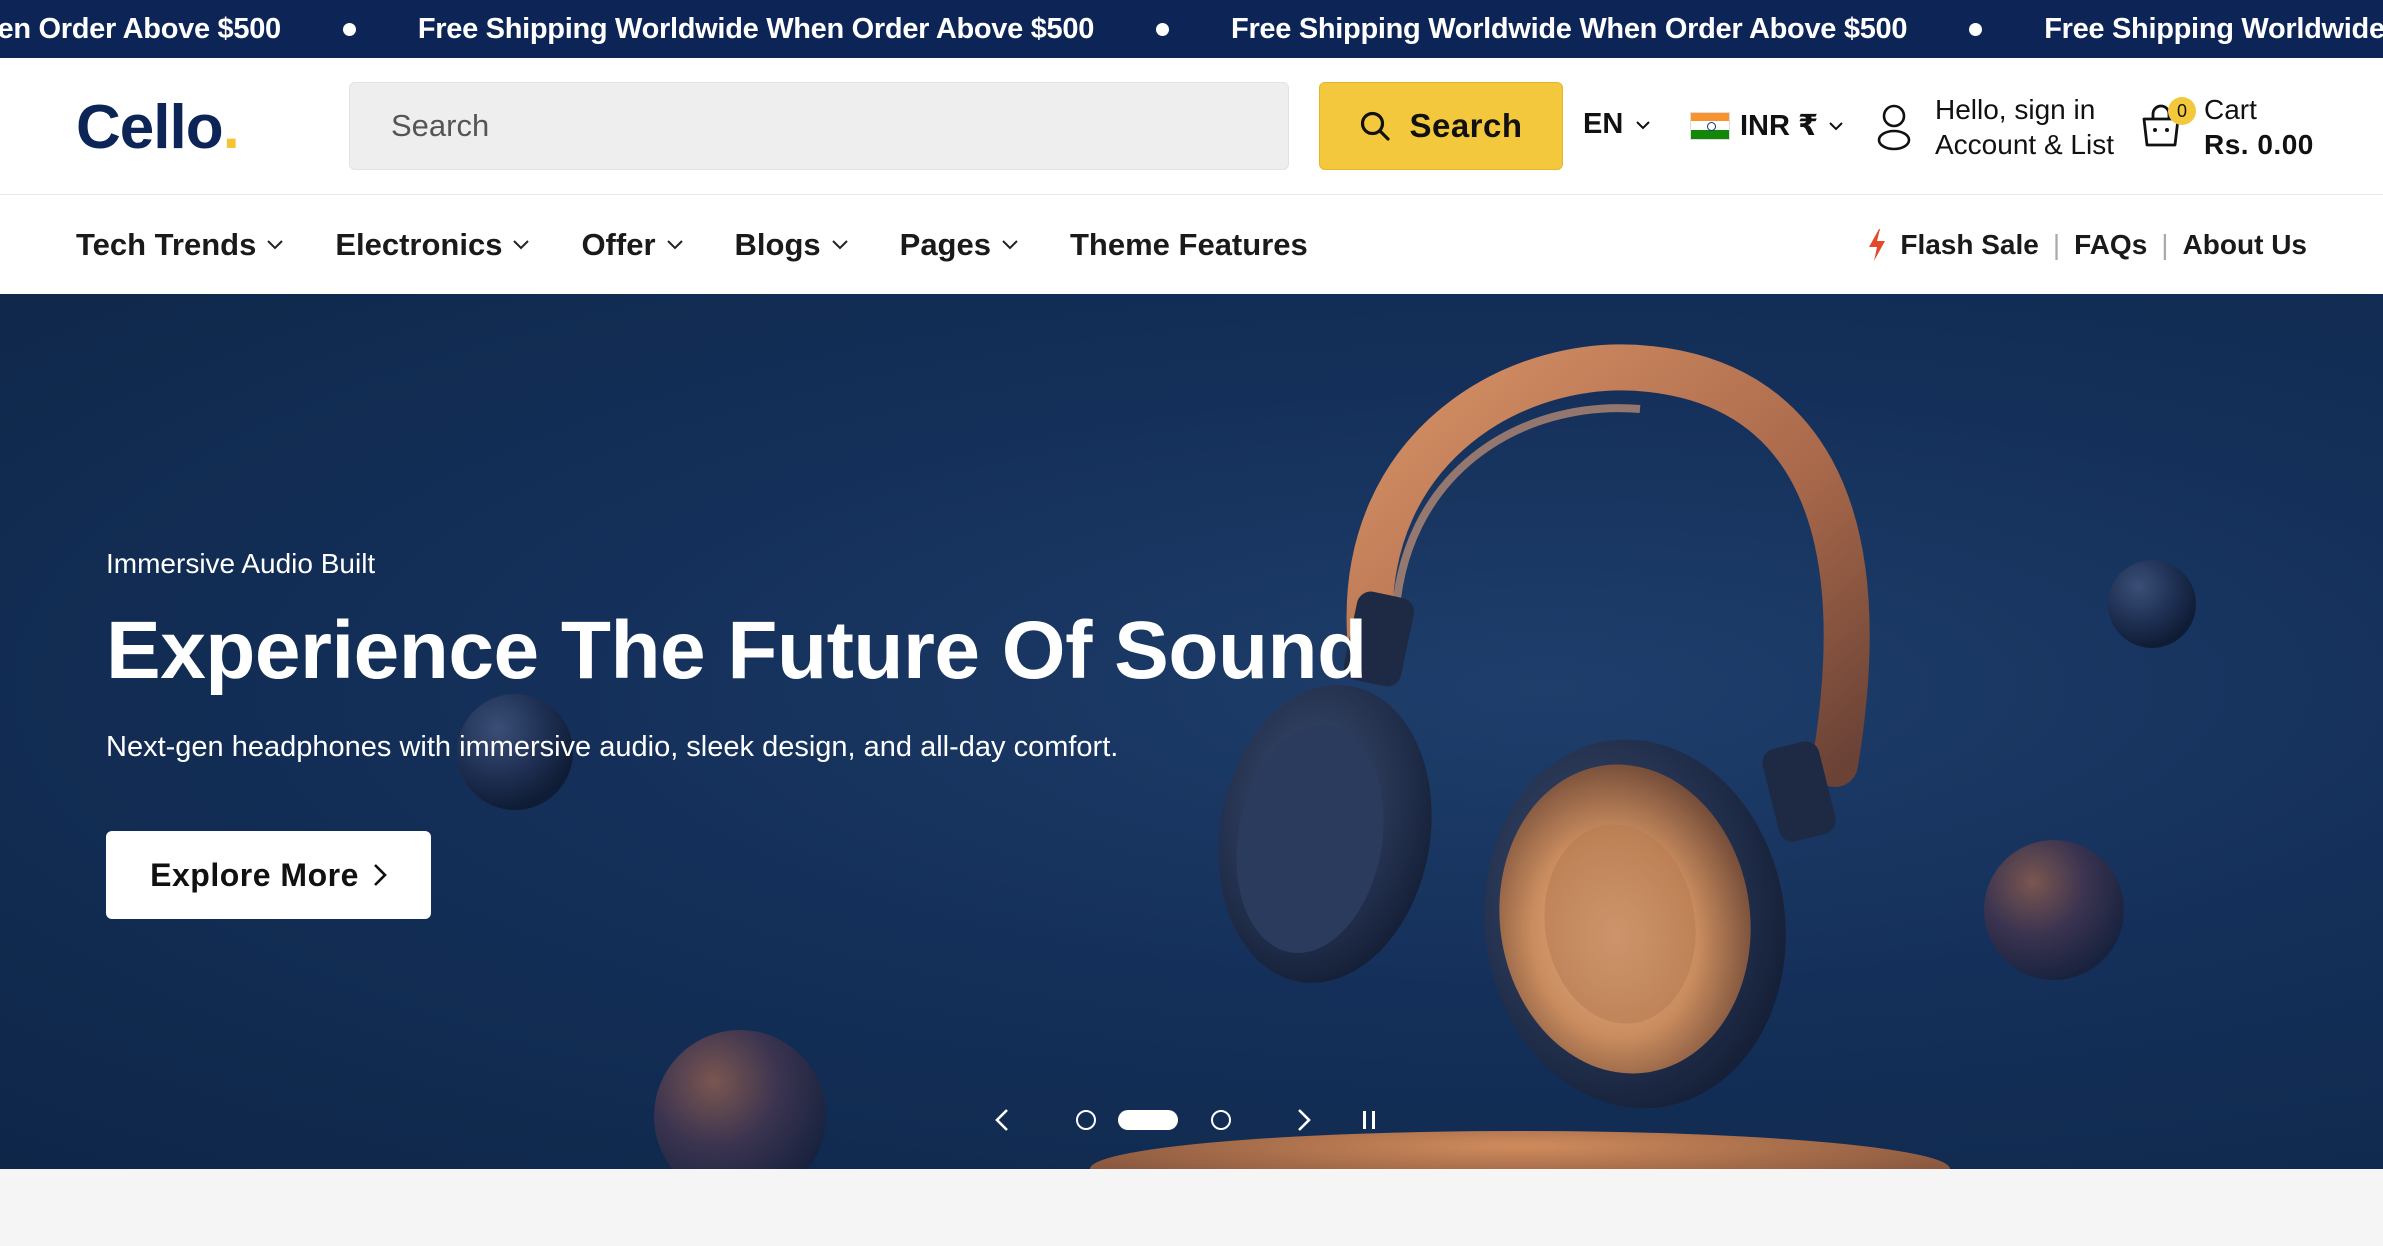  I want to click on nav-label: Theme Features, so click(1188, 244).